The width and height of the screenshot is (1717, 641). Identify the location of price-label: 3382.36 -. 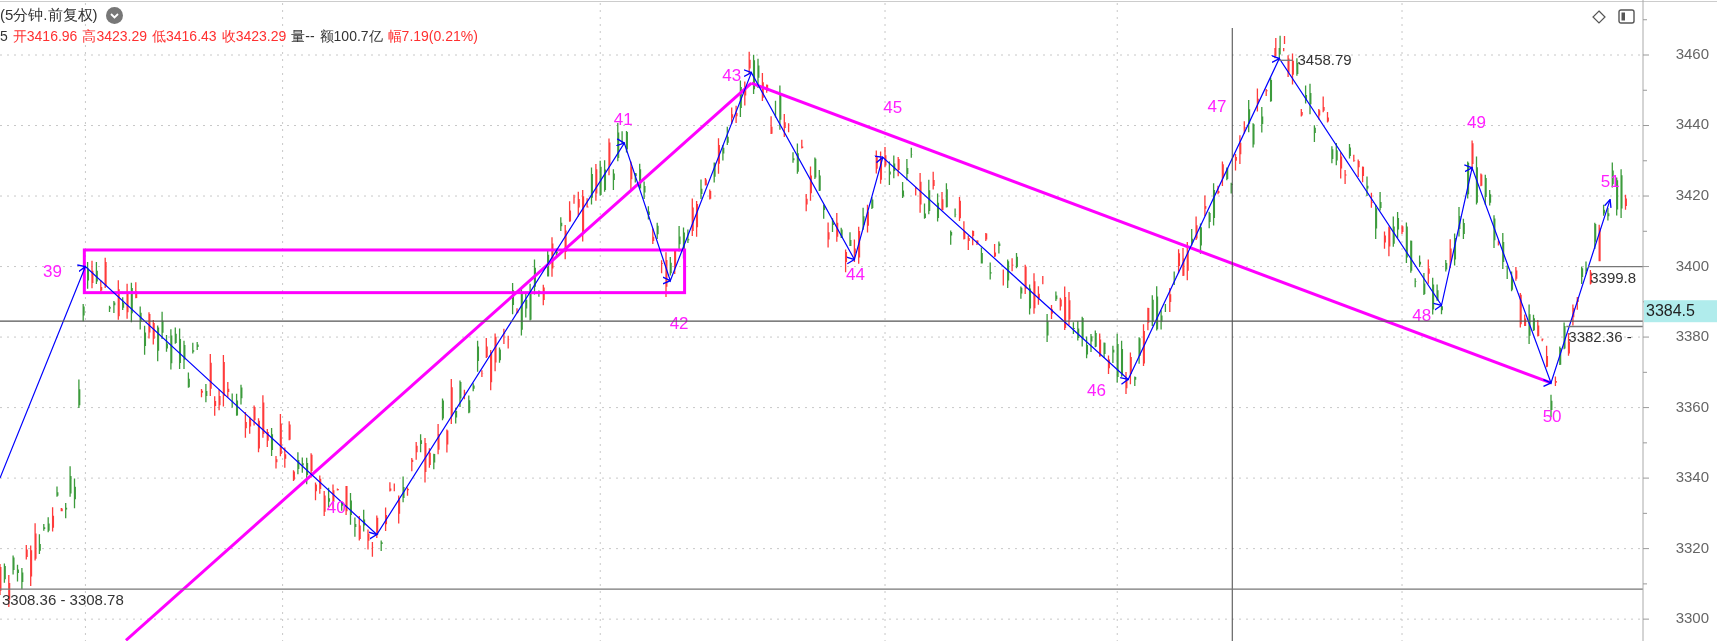
(1600, 337).